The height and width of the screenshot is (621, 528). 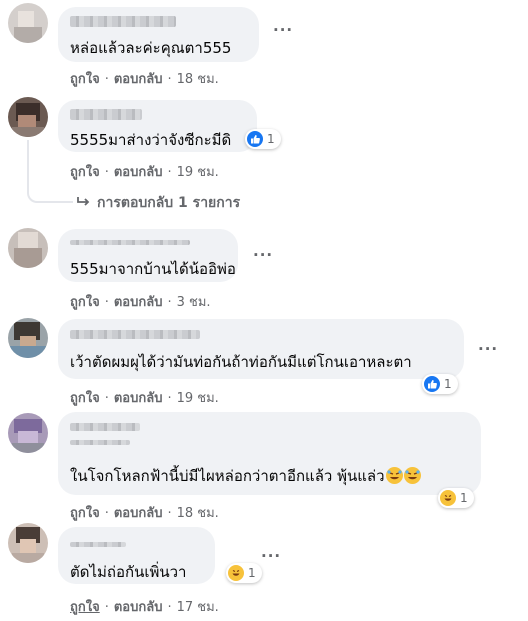 I want to click on replies-label: การตอบกลับ 1 รายการ, so click(x=169, y=203).